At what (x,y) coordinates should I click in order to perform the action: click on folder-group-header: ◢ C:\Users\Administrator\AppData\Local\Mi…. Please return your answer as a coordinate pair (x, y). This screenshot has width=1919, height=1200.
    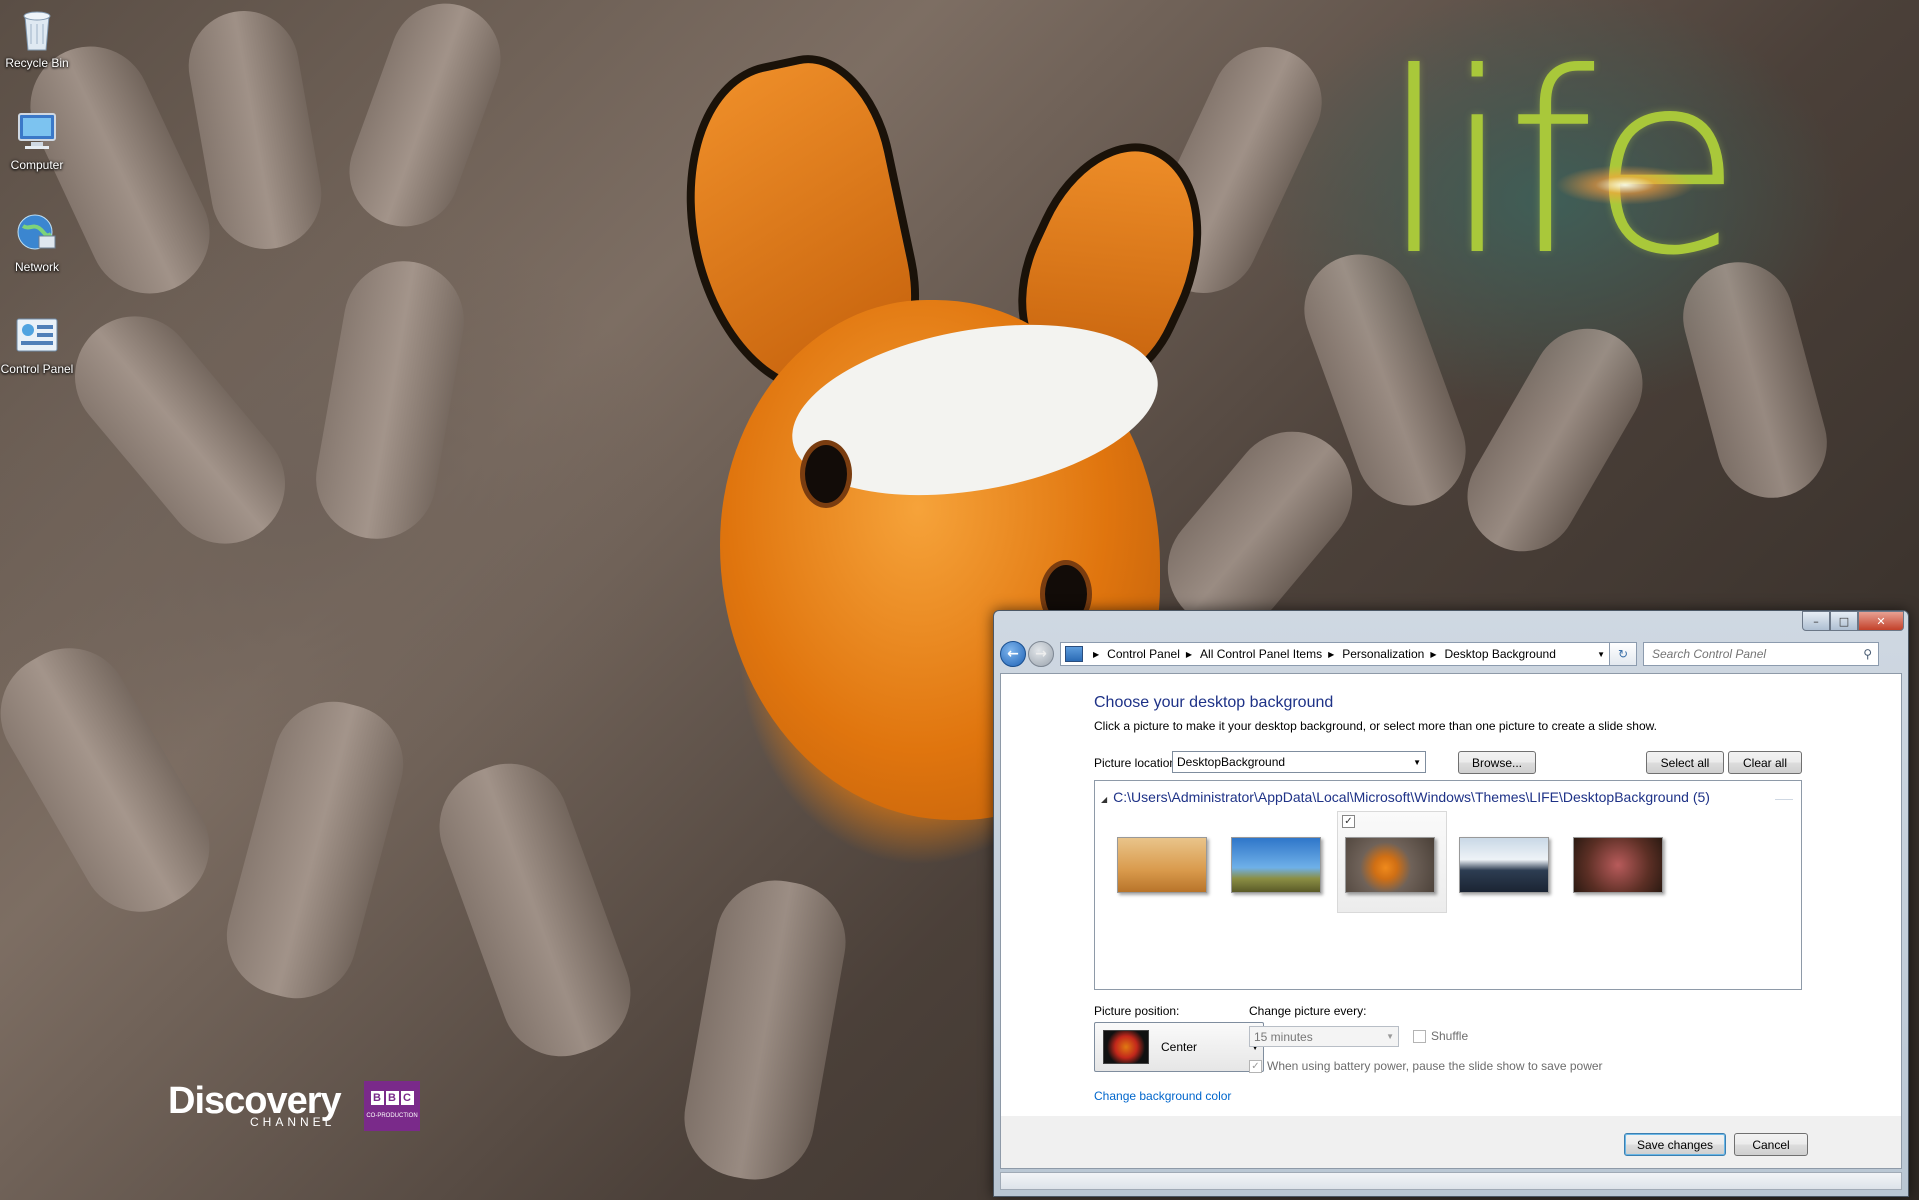
    Looking at the image, I should click on (1405, 797).